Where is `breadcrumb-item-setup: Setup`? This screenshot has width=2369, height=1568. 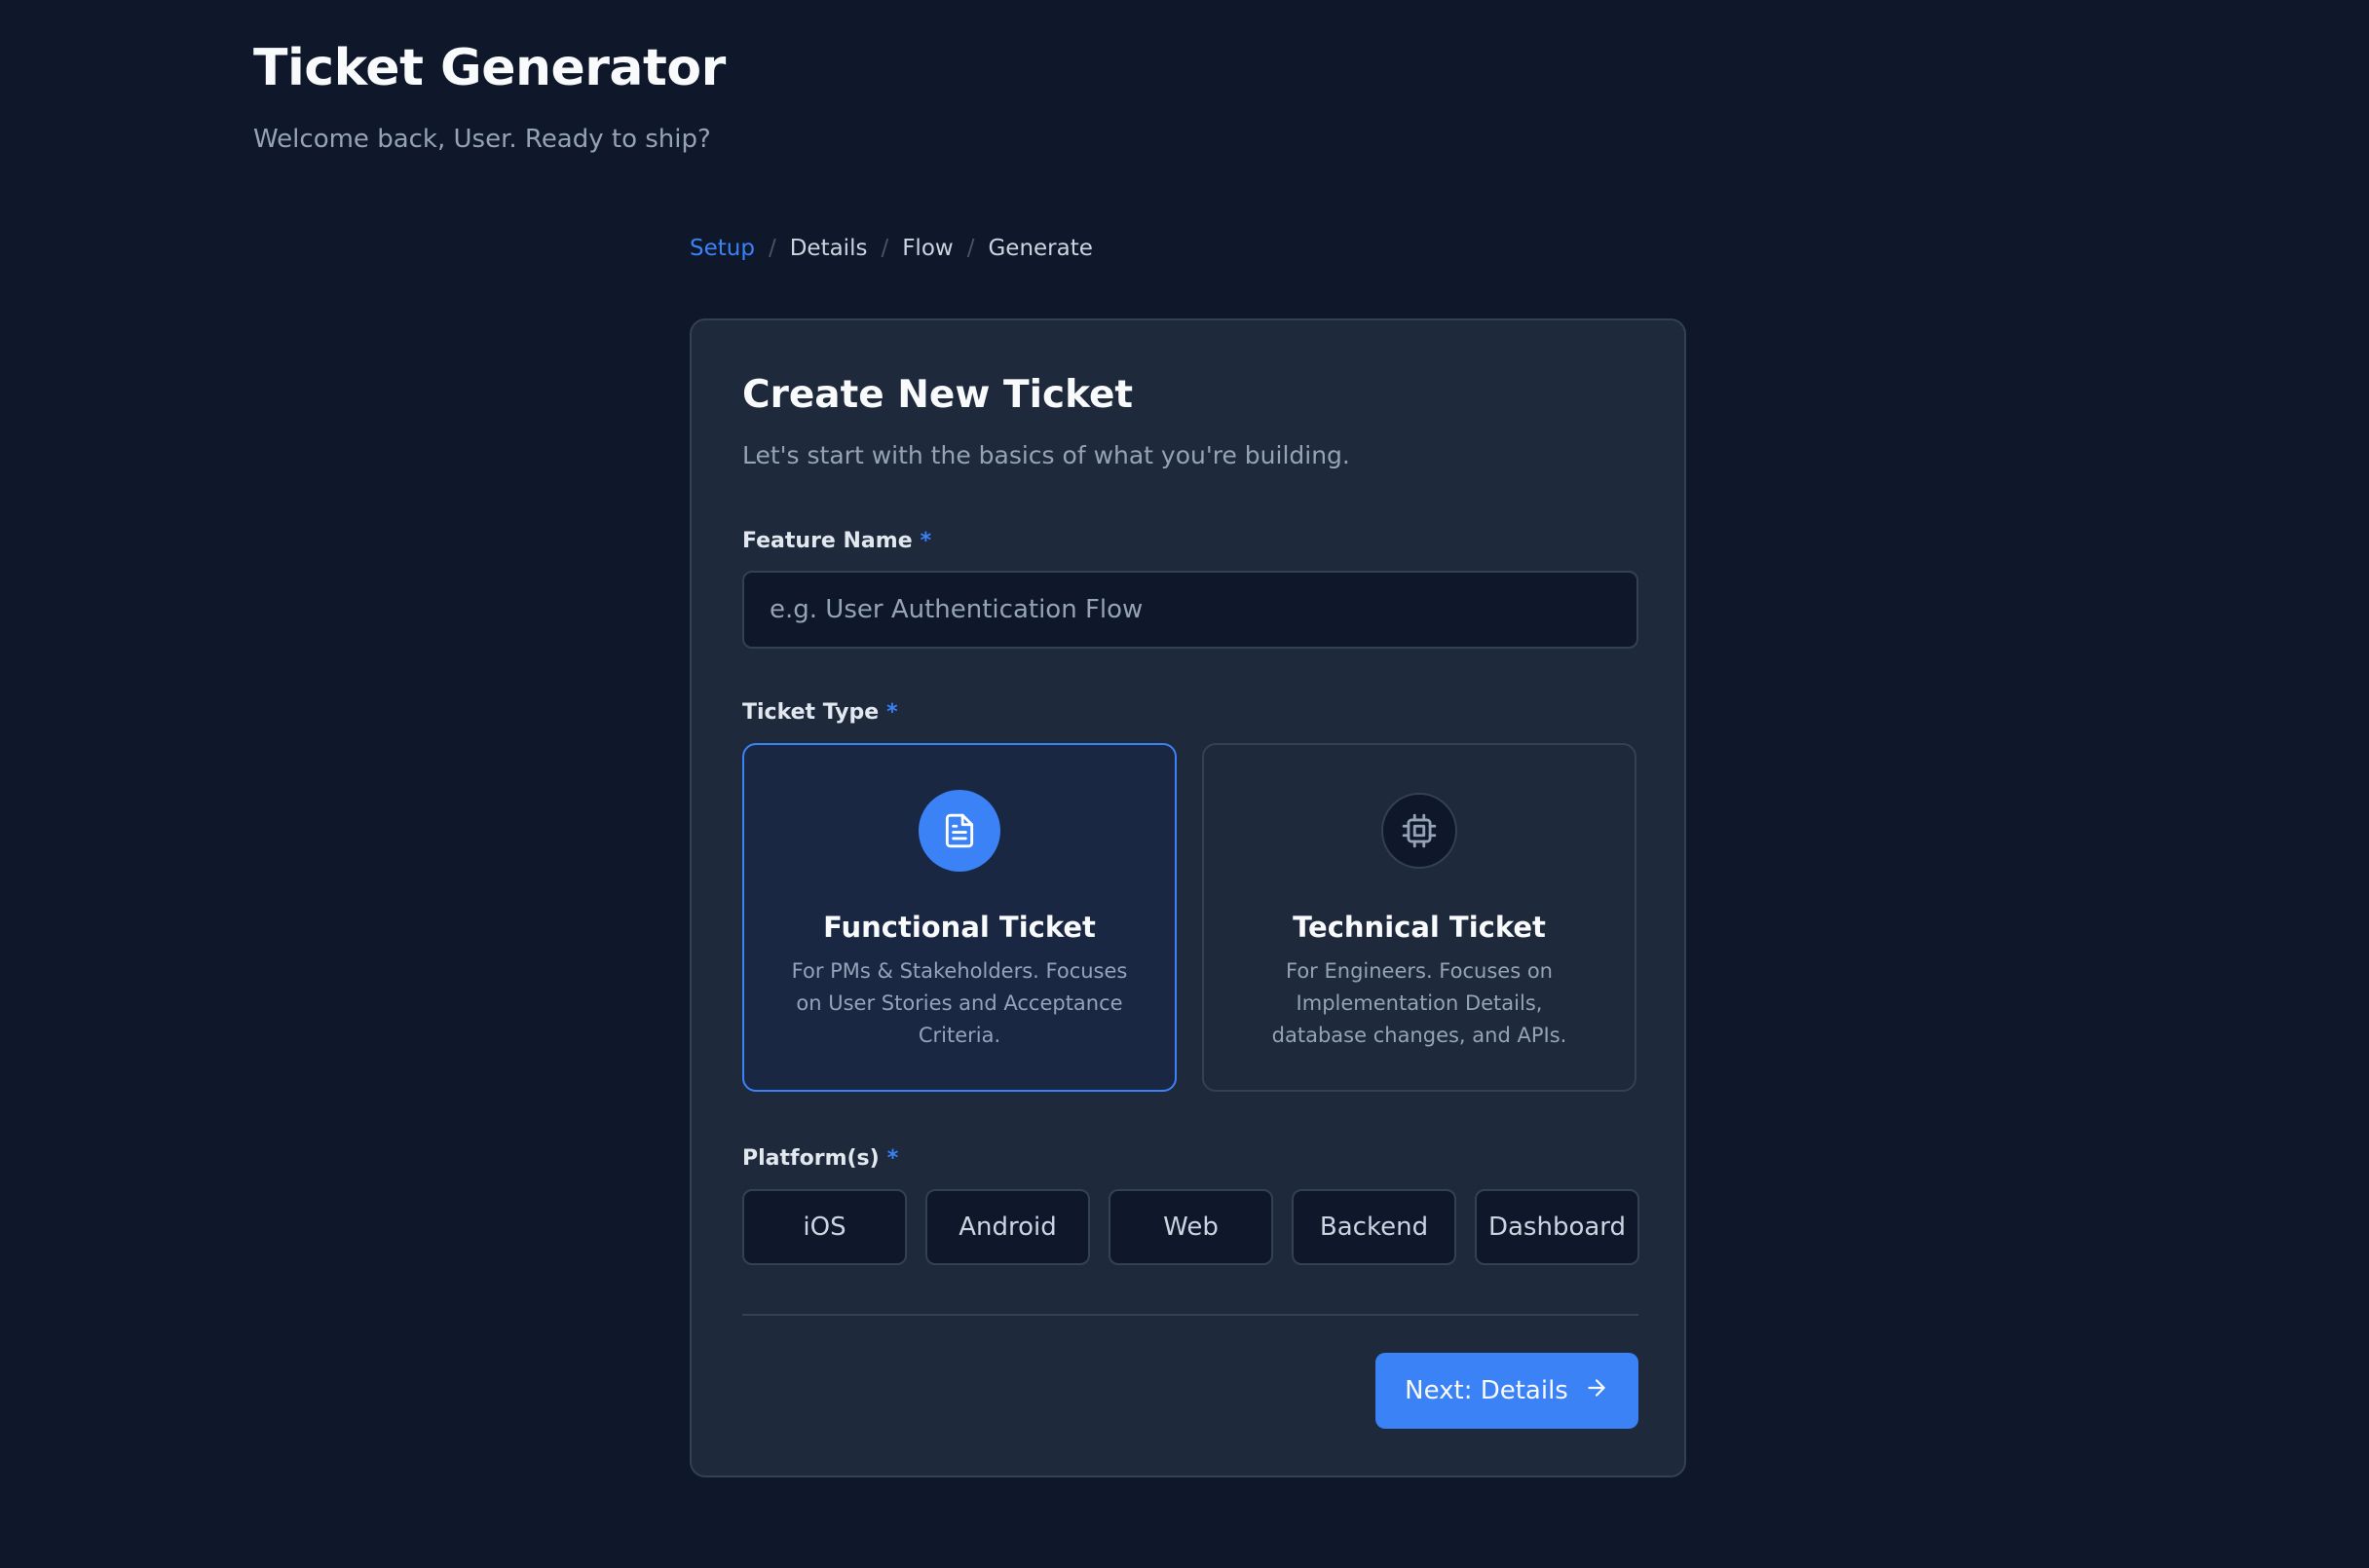 breadcrumb-item-setup: Setup is located at coordinates (723, 248).